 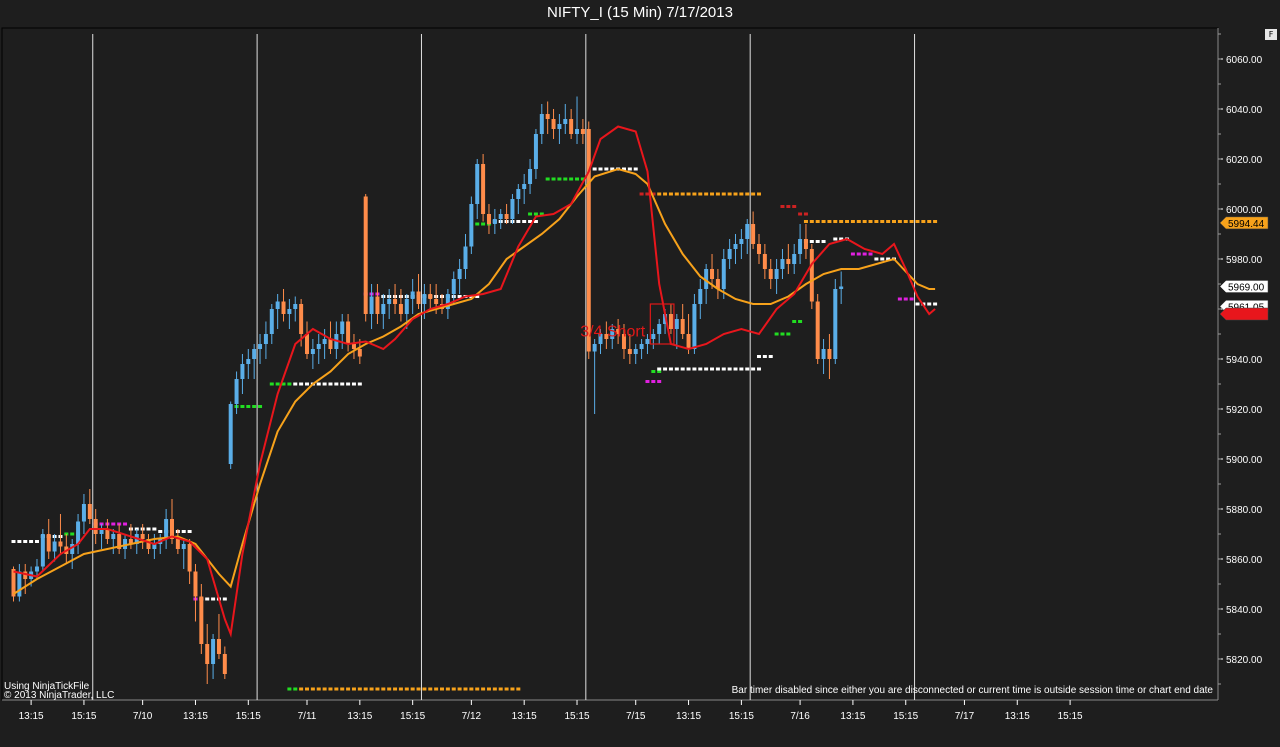 I want to click on price-tick-label: 6040.00, so click(x=1244, y=110).